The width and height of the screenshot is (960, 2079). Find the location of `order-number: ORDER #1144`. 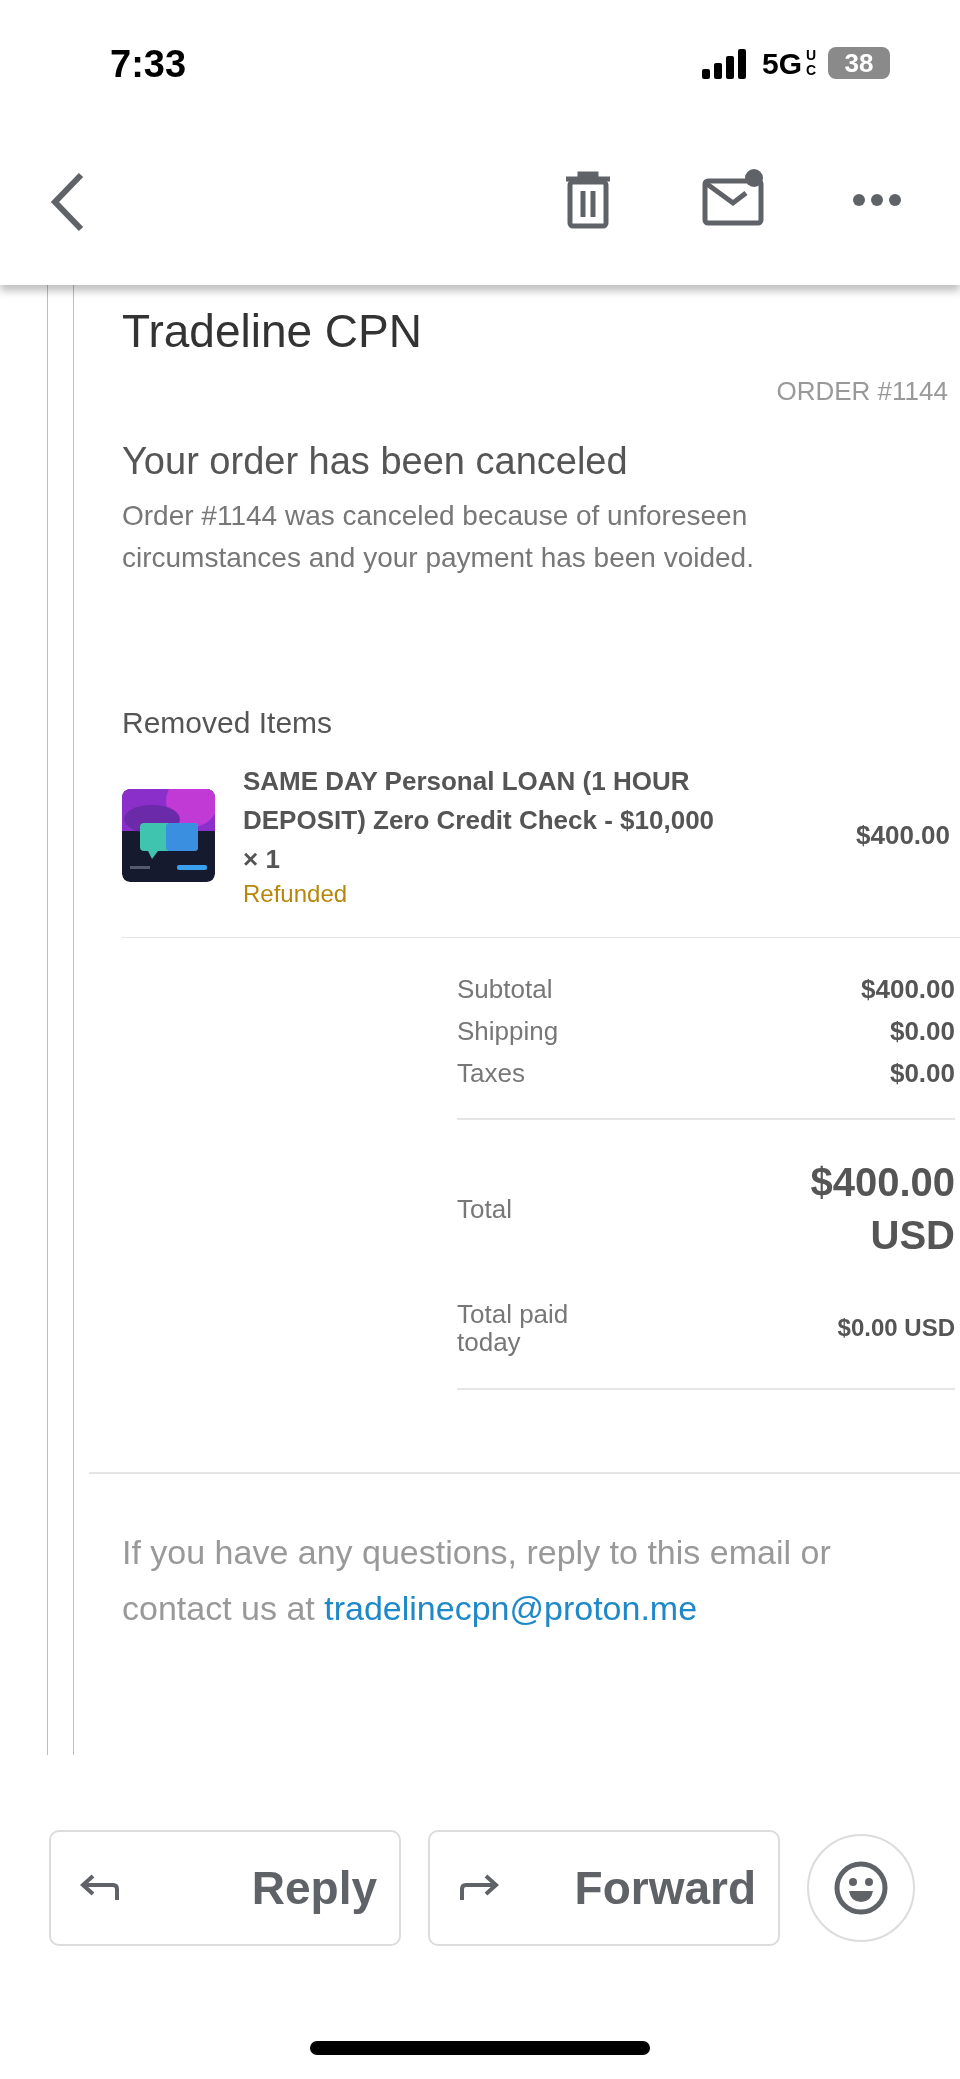

order-number: ORDER #1144 is located at coordinates (862, 391).